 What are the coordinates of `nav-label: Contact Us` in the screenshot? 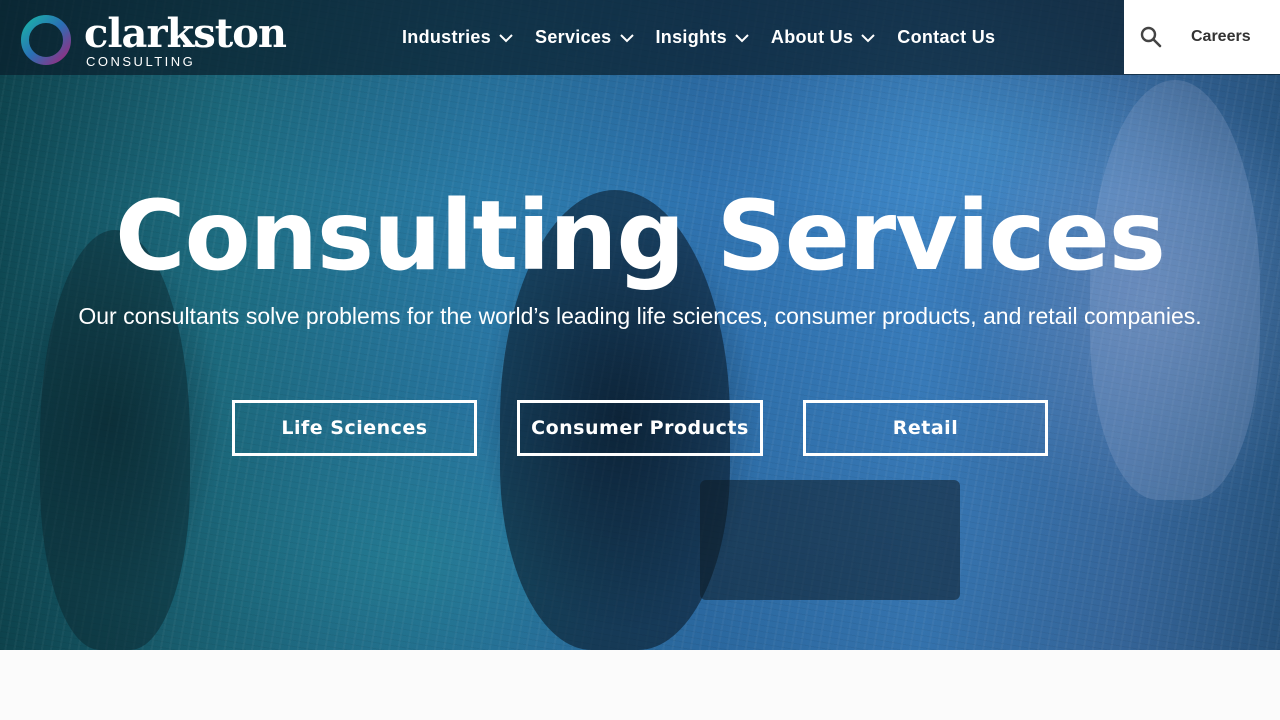 It's located at (946, 37).